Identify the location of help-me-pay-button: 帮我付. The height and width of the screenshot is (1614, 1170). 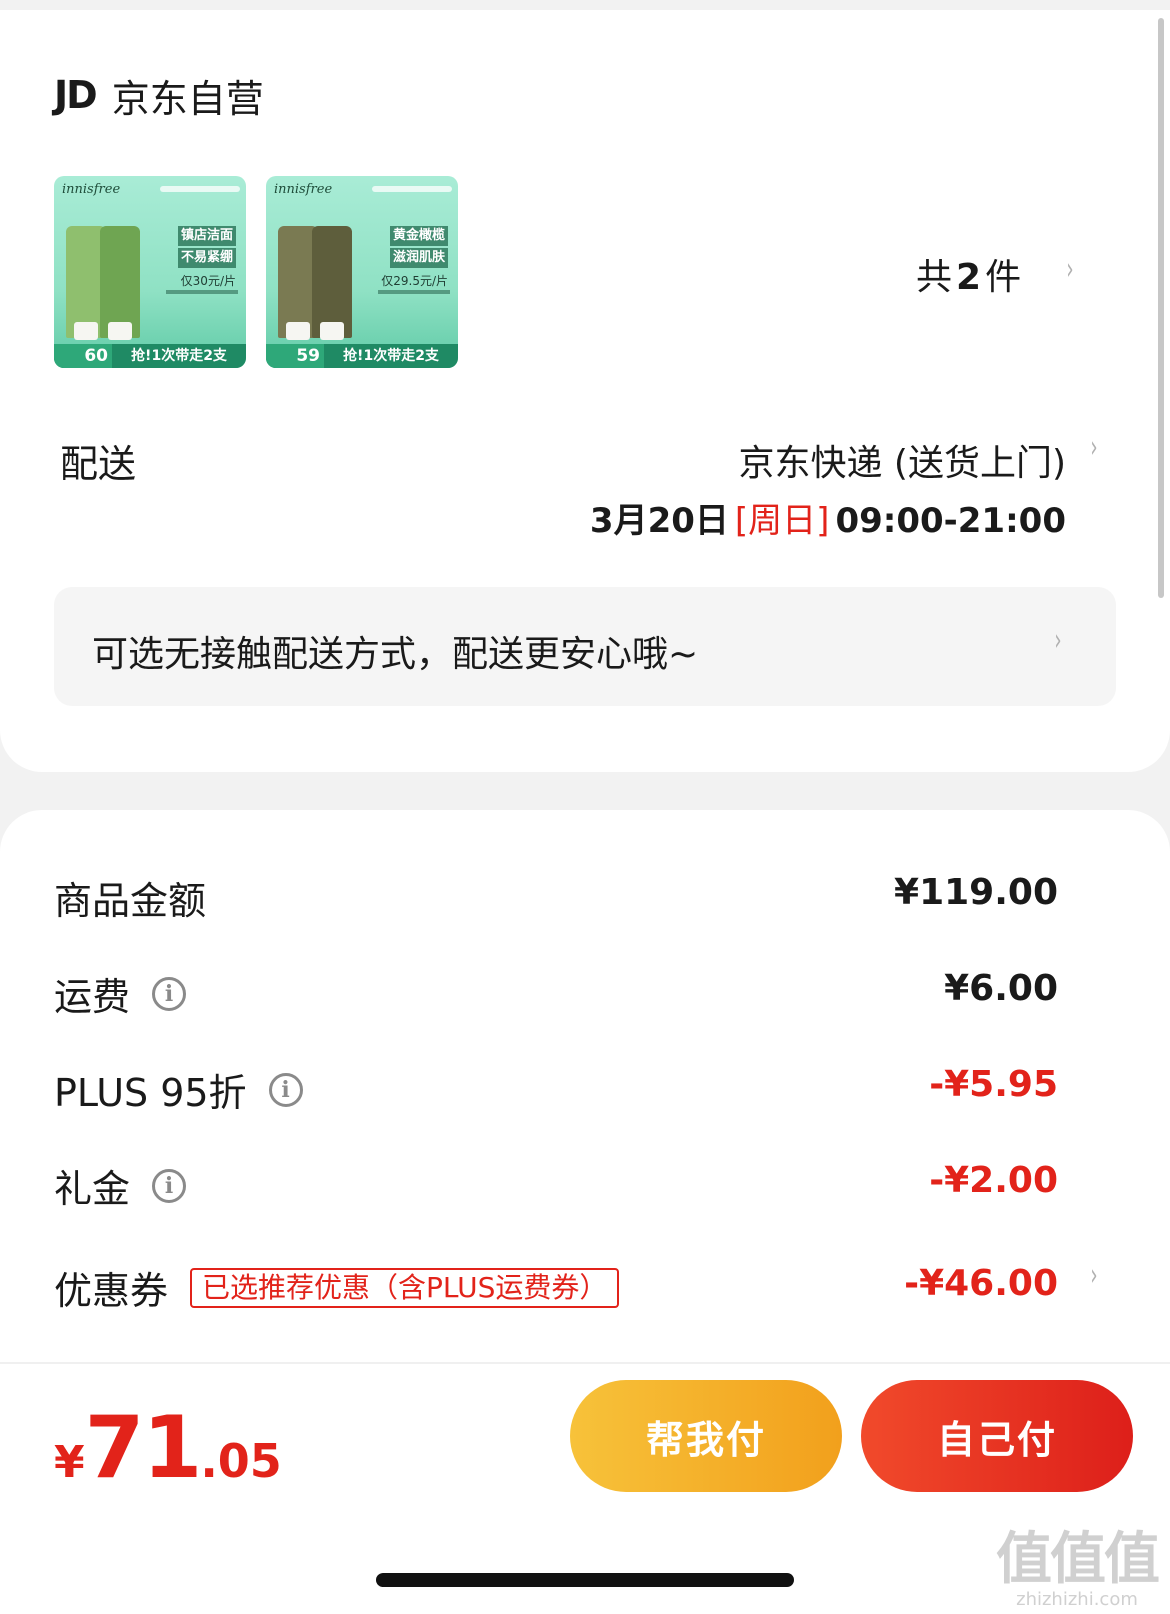
(706, 1436).